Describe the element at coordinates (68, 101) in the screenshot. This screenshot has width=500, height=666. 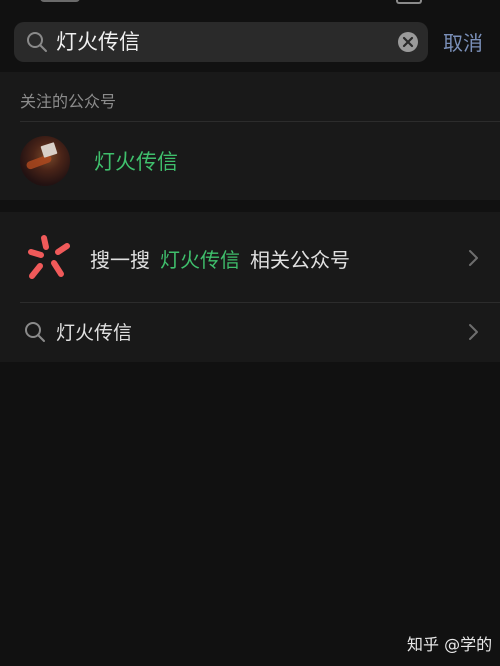
I see `section-title: 关注的公众号` at that location.